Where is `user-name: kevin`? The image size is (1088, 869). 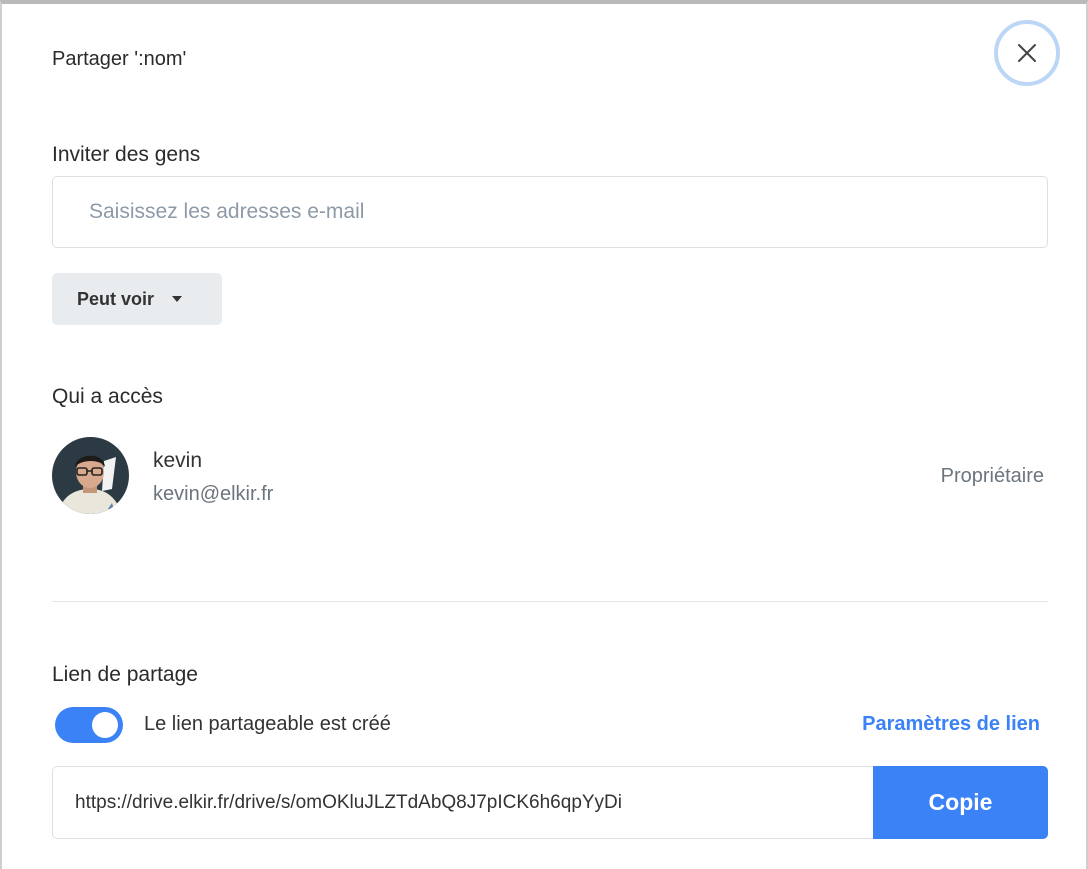
user-name: kevin is located at coordinates (178, 460).